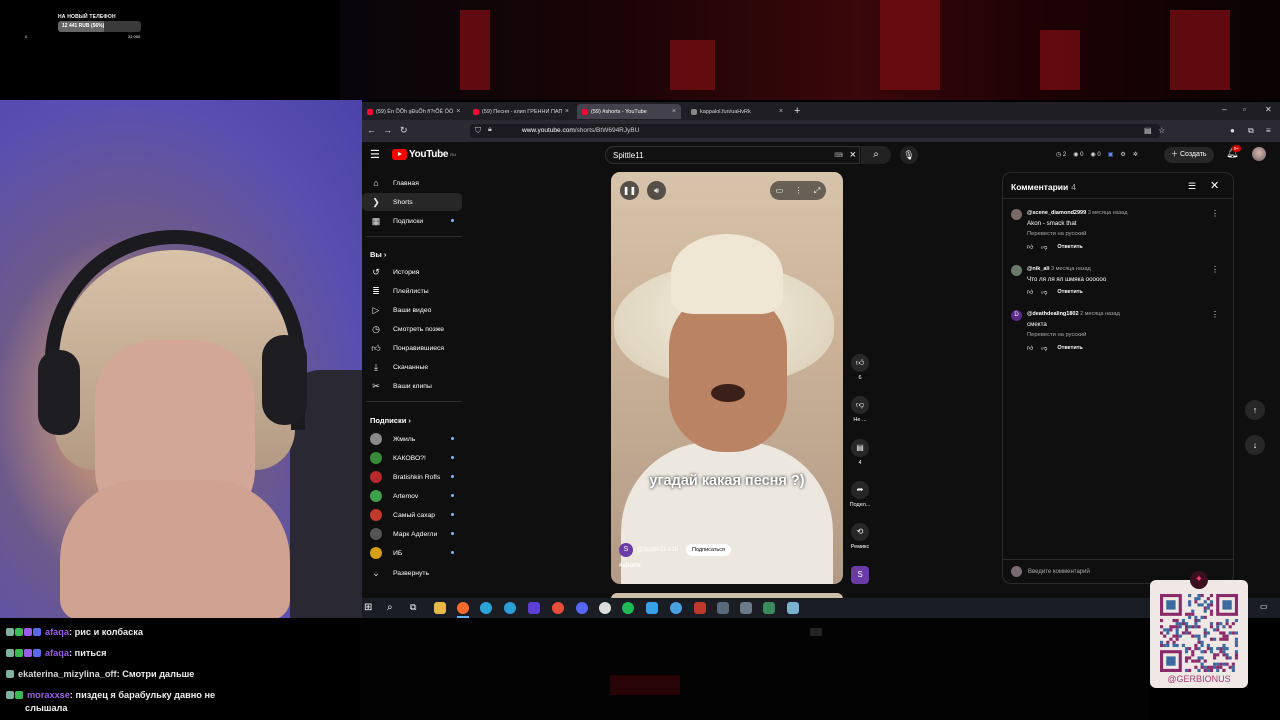 Image resolution: width=1280 pixels, height=720 pixels. What do you see at coordinates (1161, 130) in the screenshot?
I see `bookmark-star-icon: ☆` at bounding box center [1161, 130].